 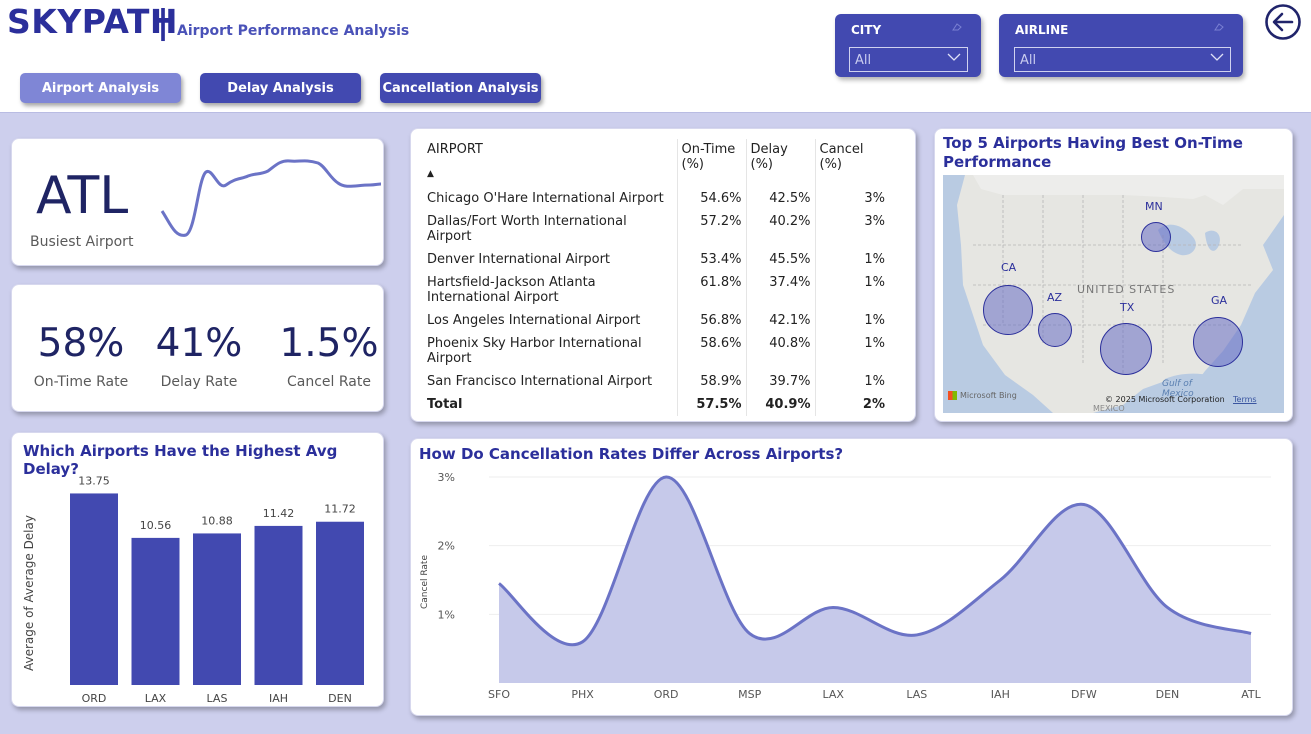 I want to click on bar-chart-y-axis-label: Average of Average Delay, so click(x=29, y=593).